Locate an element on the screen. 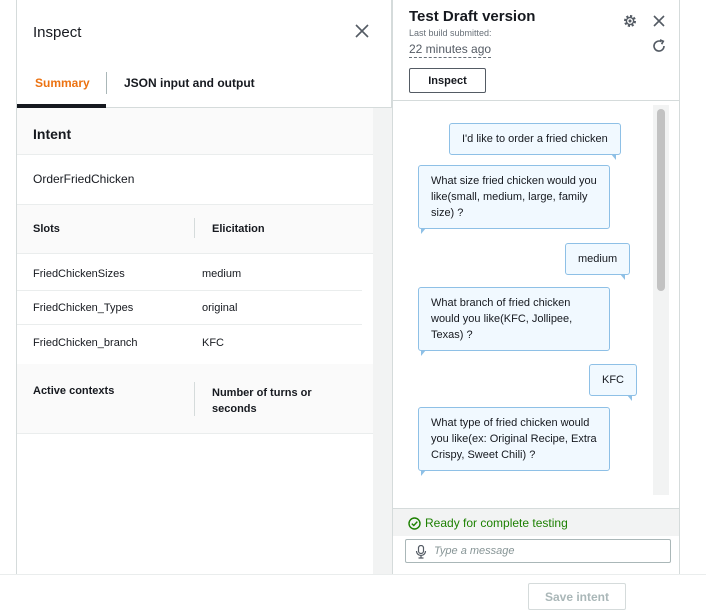 Image resolution: width=706 pixels, height=610 pixels. tab-divider is located at coordinates (106, 83).